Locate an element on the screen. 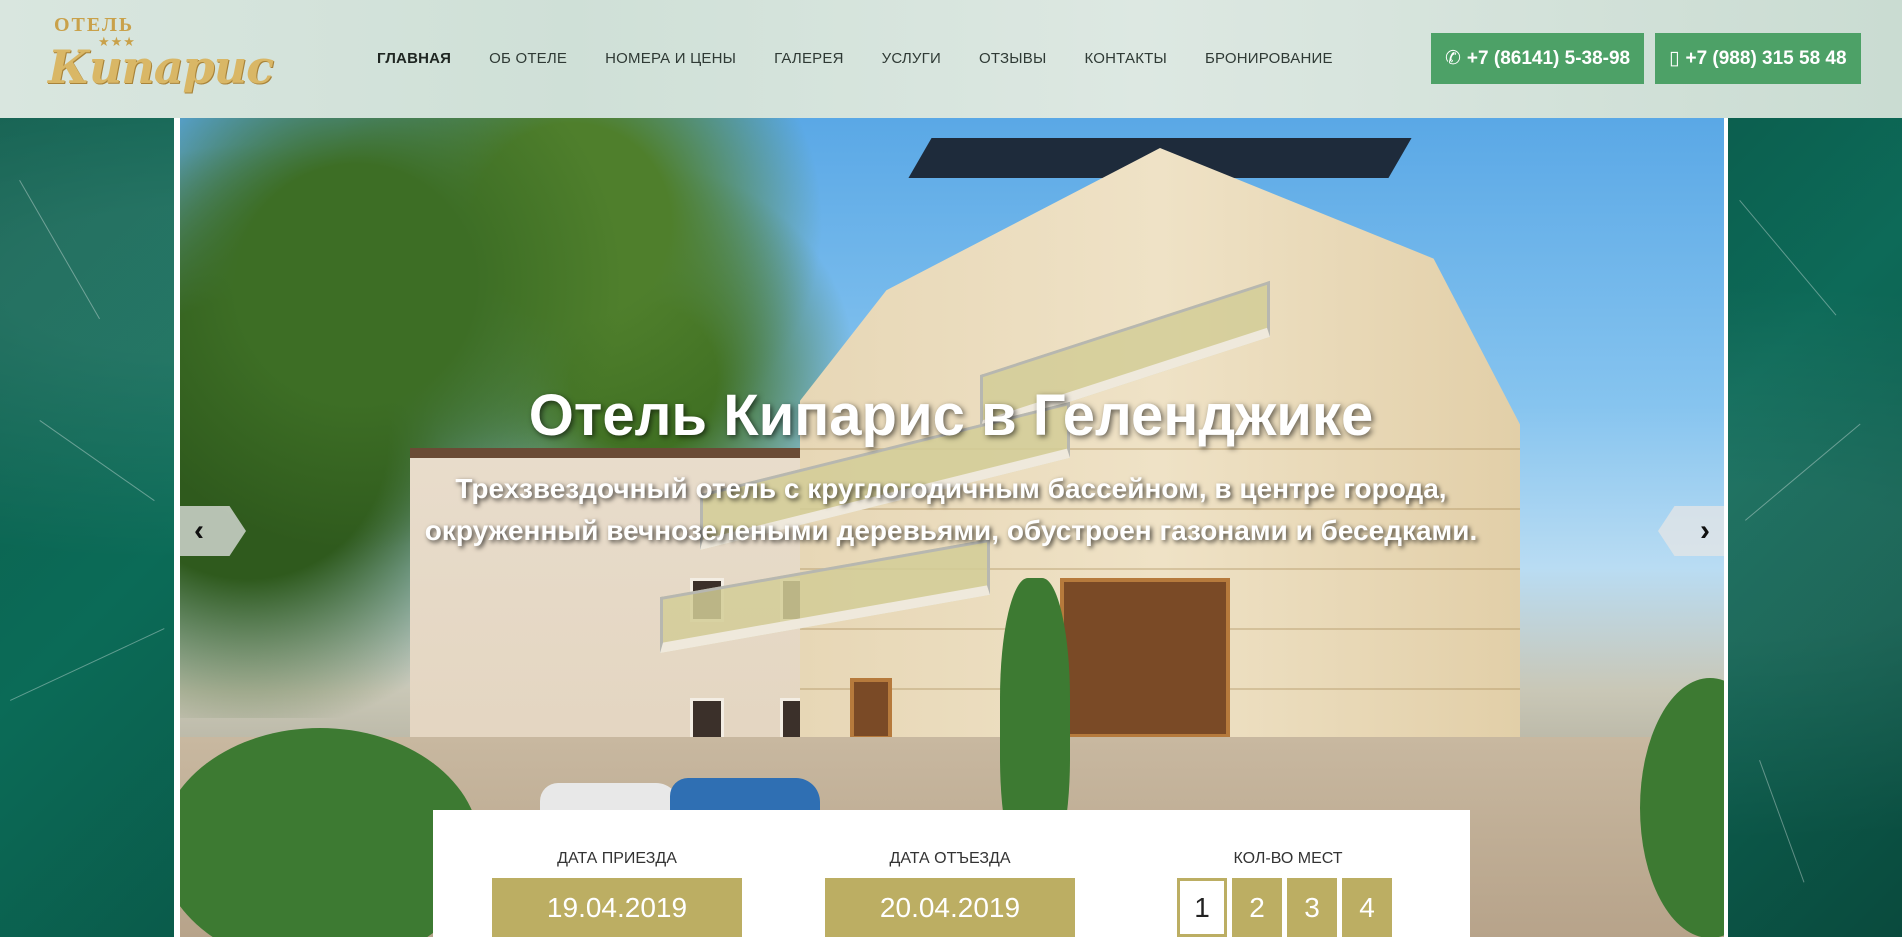  mobile-icon: ▯ is located at coordinates (1674, 58).